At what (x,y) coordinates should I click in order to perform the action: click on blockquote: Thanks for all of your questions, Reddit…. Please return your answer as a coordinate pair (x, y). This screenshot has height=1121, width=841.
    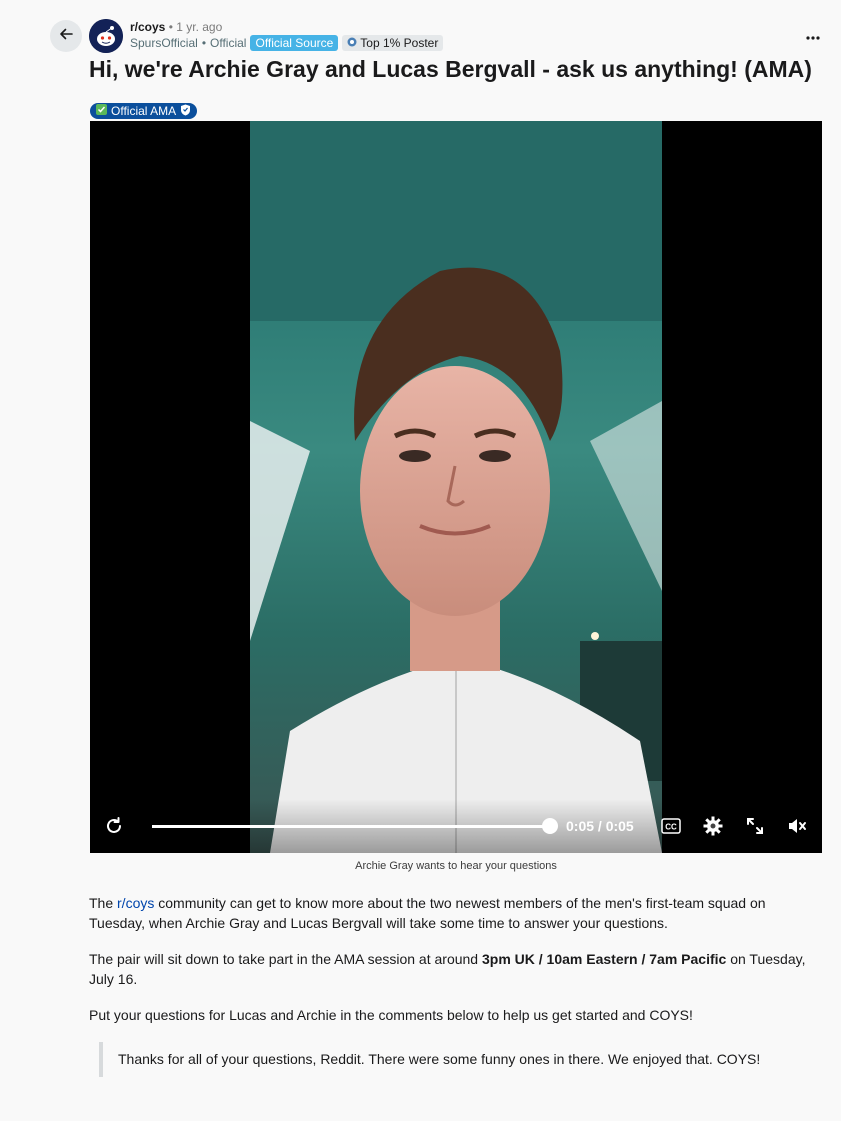
    Looking at the image, I should click on (429, 1059).